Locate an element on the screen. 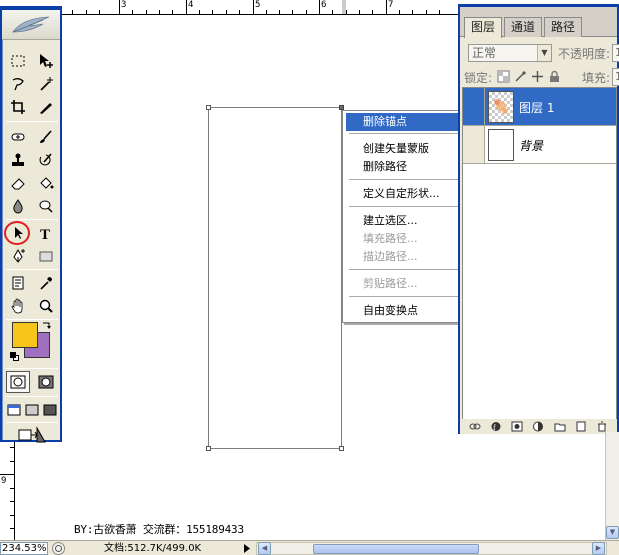 The width and height of the screenshot is (619, 555). lasso-tool-icon is located at coordinates (18, 84).